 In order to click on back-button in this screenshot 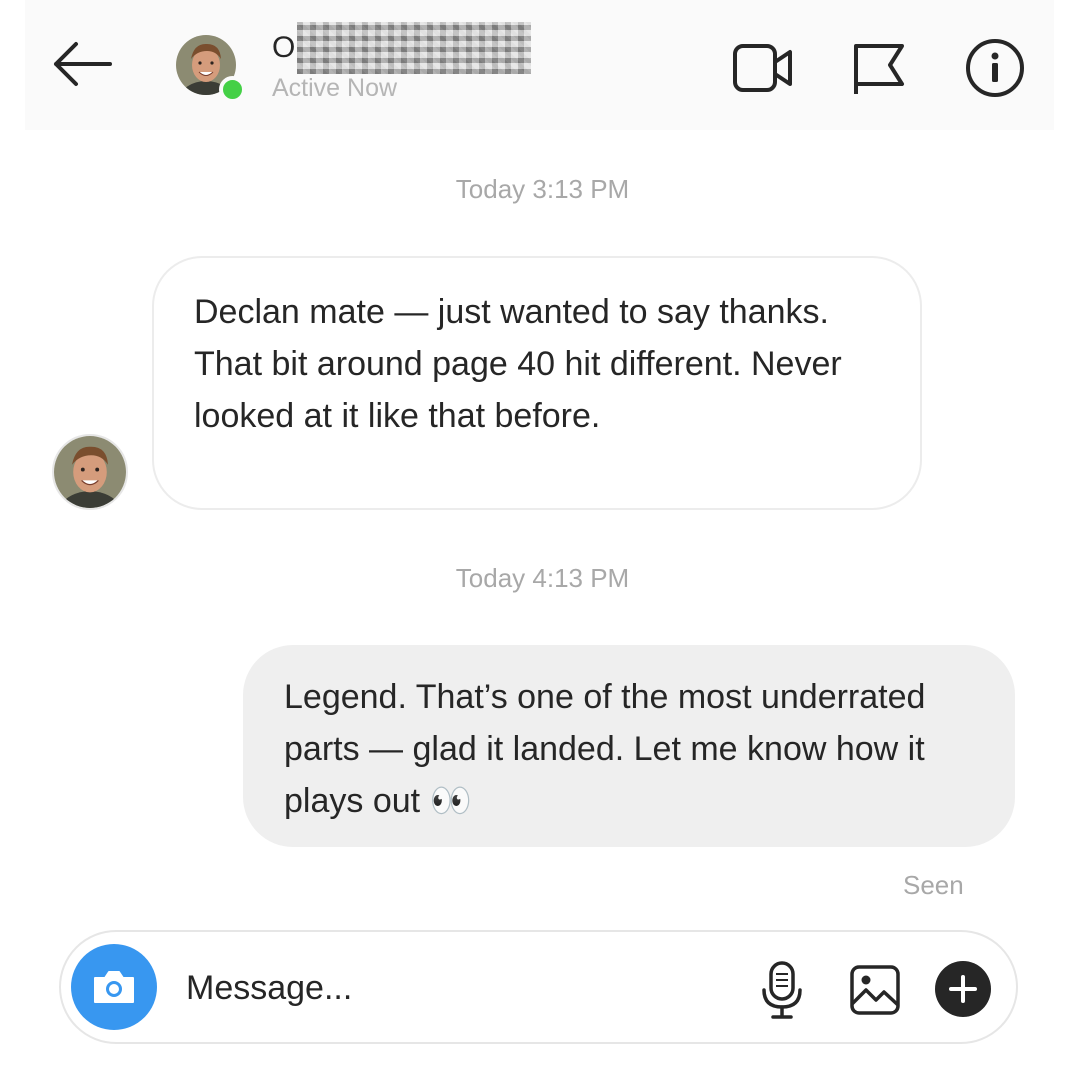, I will do `click(83, 64)`.